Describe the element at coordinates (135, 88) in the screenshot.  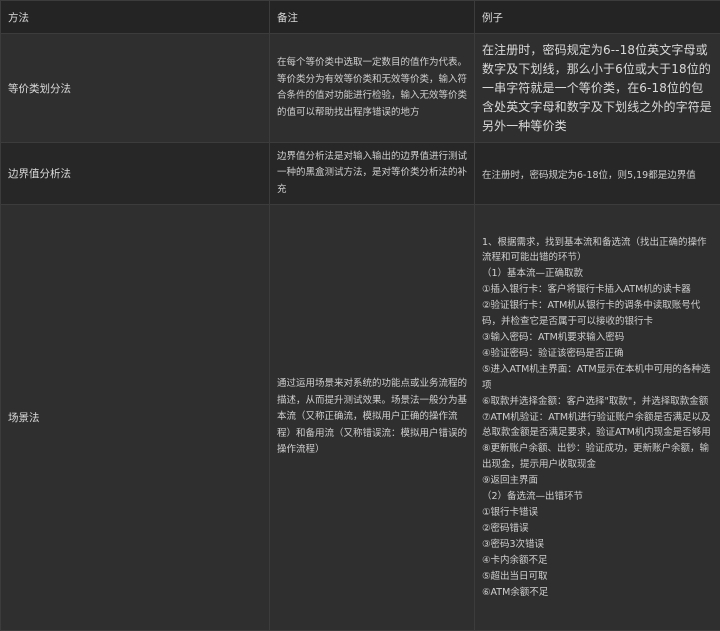
I see `method-cell: 等价类划分法` at that location.